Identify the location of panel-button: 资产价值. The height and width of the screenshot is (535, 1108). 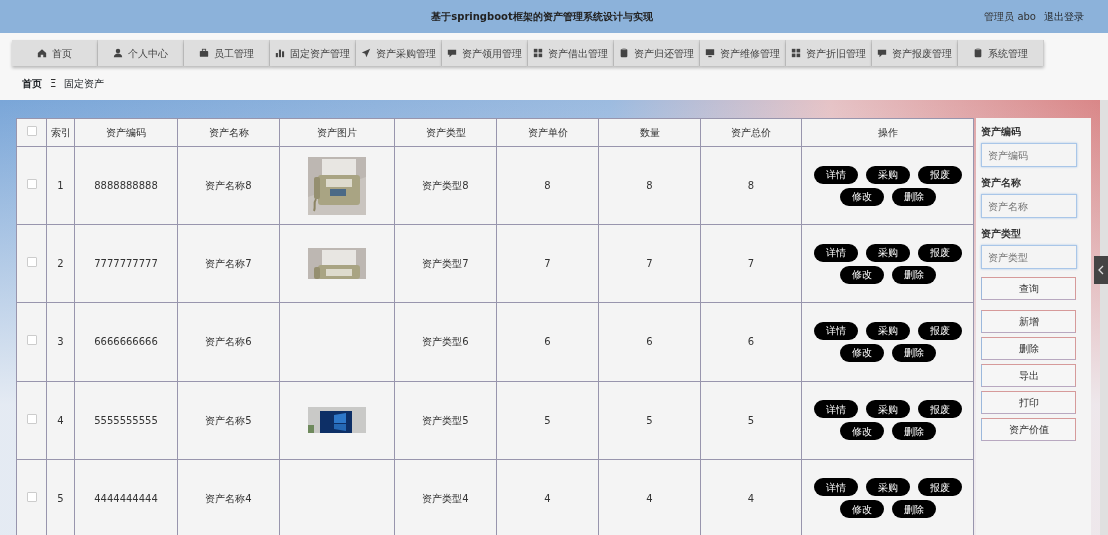
(1028, 429).